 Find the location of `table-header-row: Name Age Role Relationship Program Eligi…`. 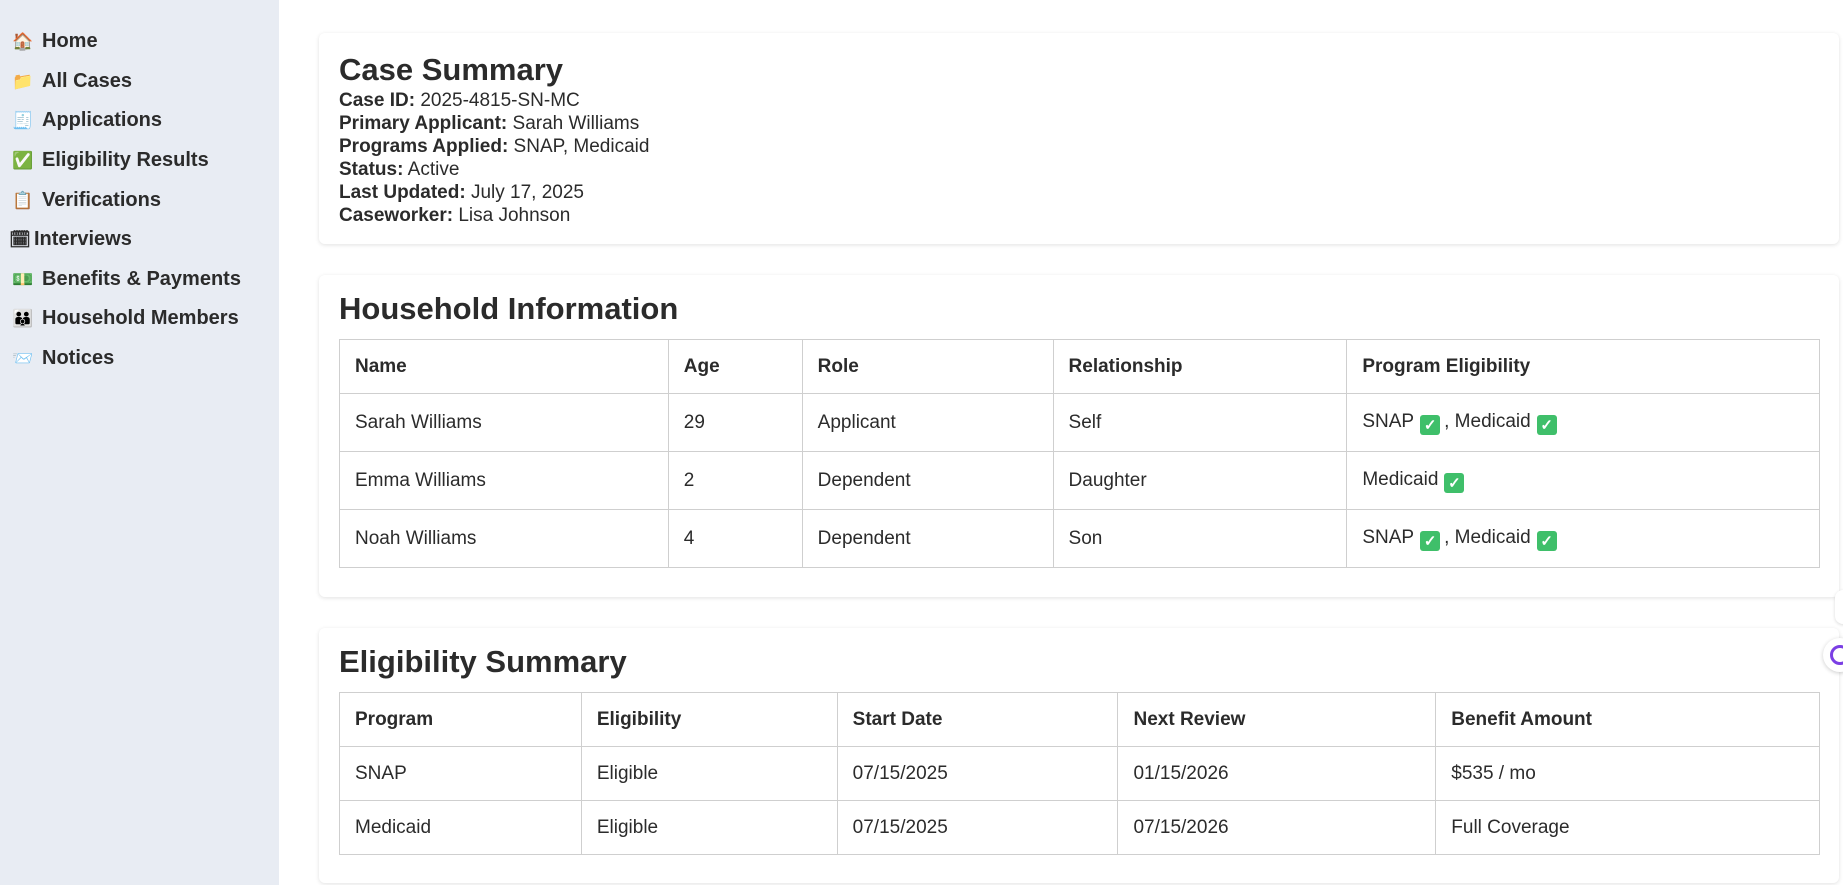

table-header-row: Name Age Role Relationship Program Eligi… is located at coordinates (1079, 366).